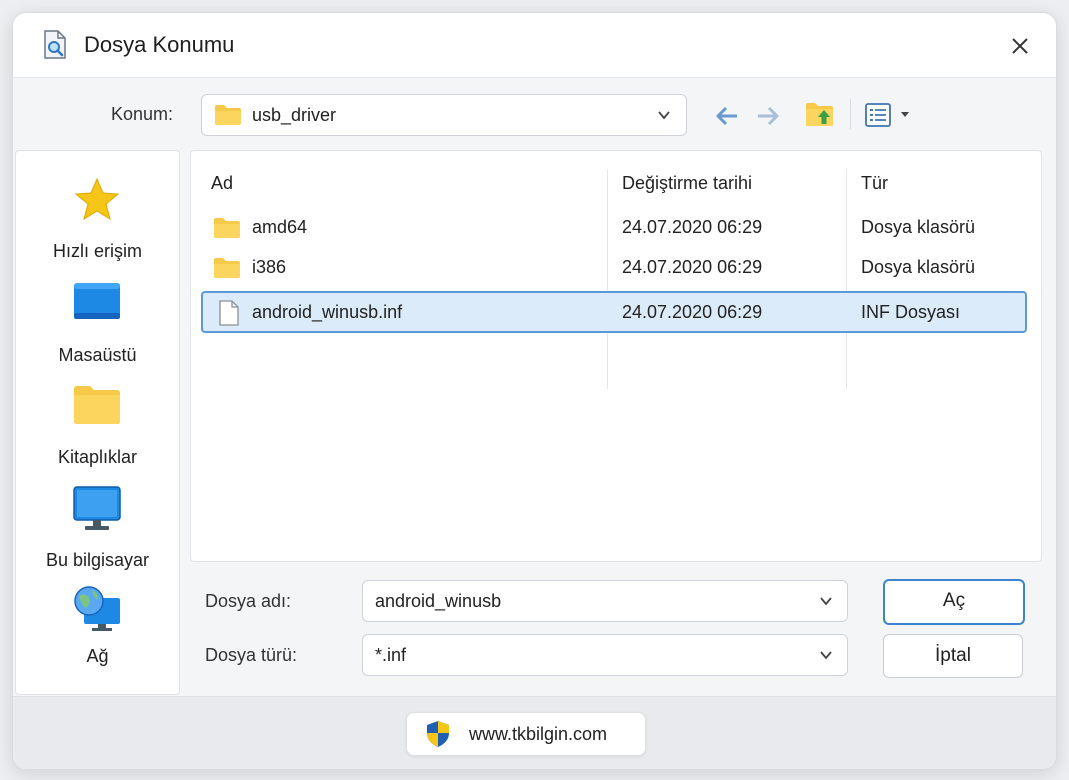 Image resolution: width=1069 pixels, height=780 pixels. I want to click on sidebar-item-label: Masaüstü, so click(97, 355).